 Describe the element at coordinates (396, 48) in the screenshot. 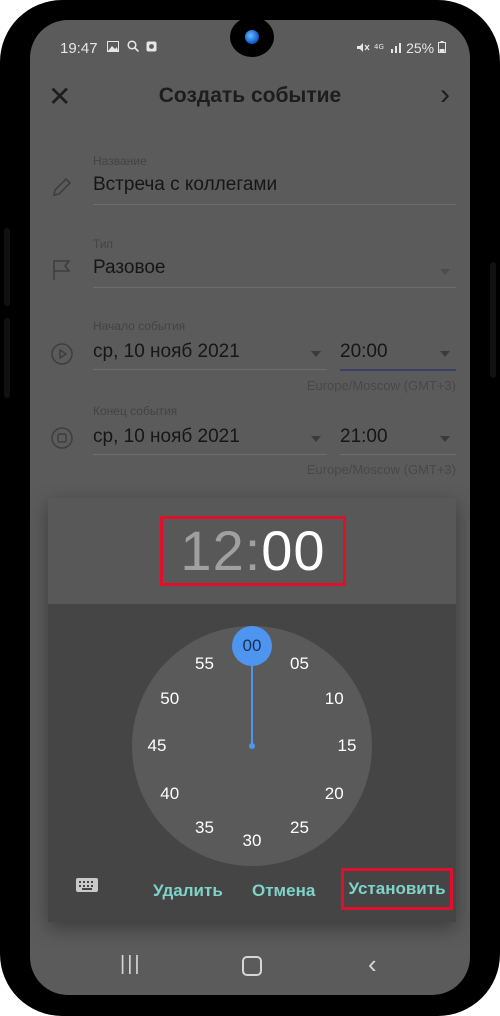

I see `signal-icon` at that location.